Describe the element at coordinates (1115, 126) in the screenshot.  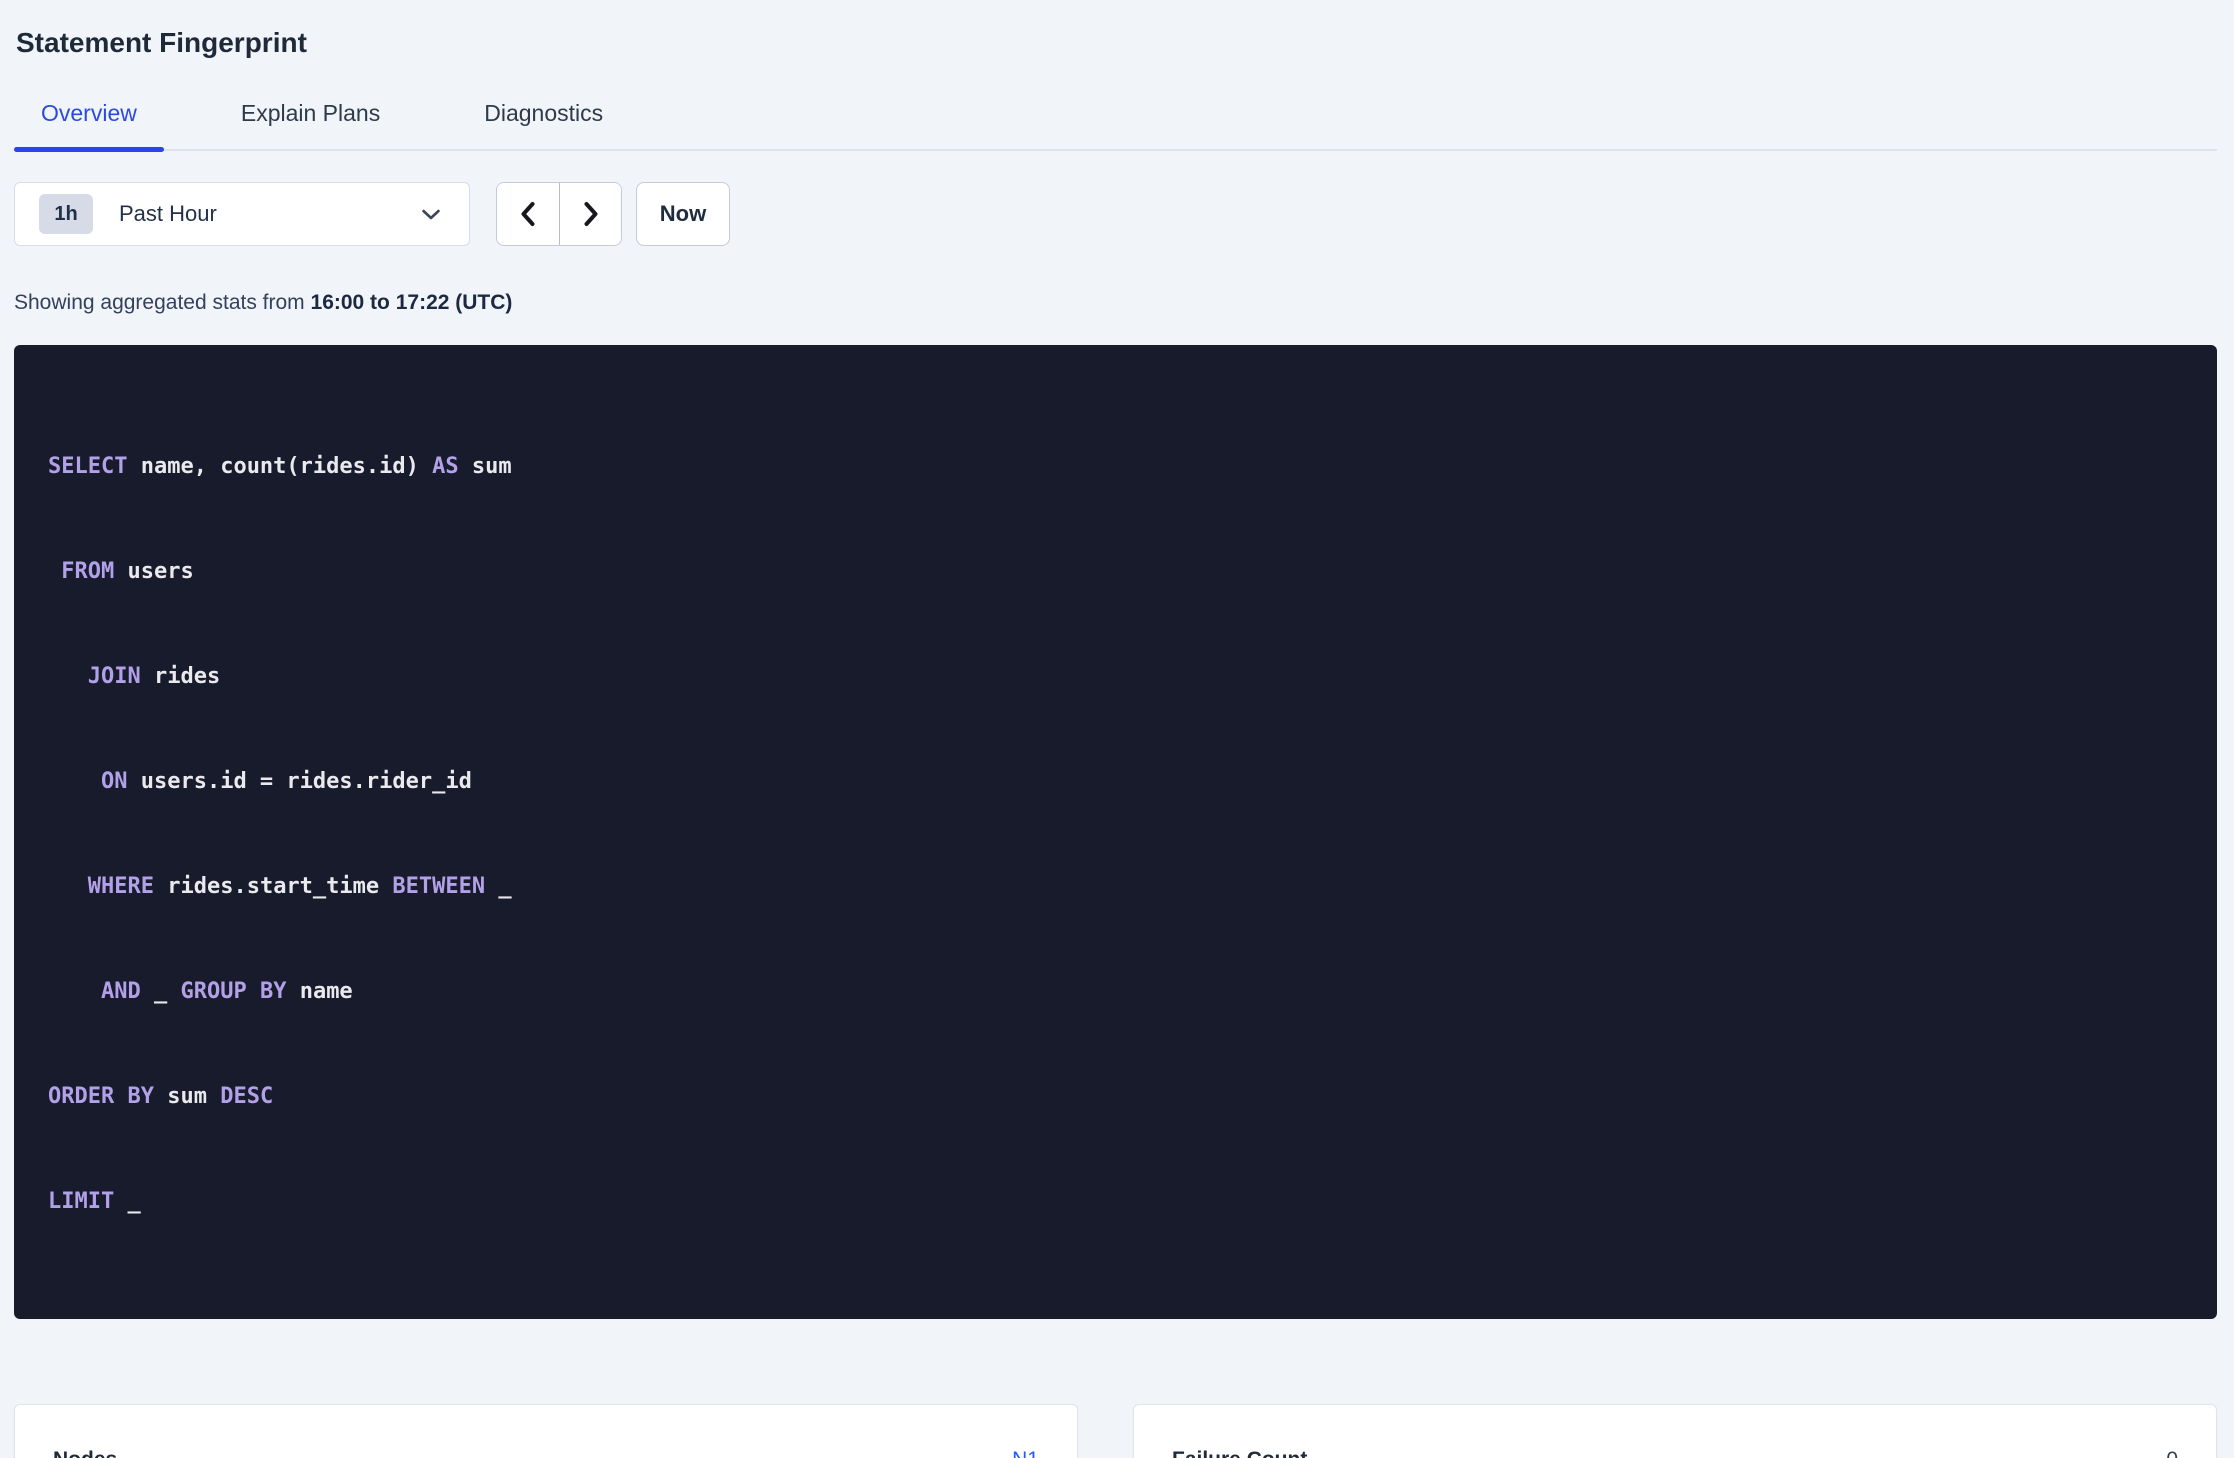
I see `tab-bar: Overview Explain Plans Diagnostics` at that location.